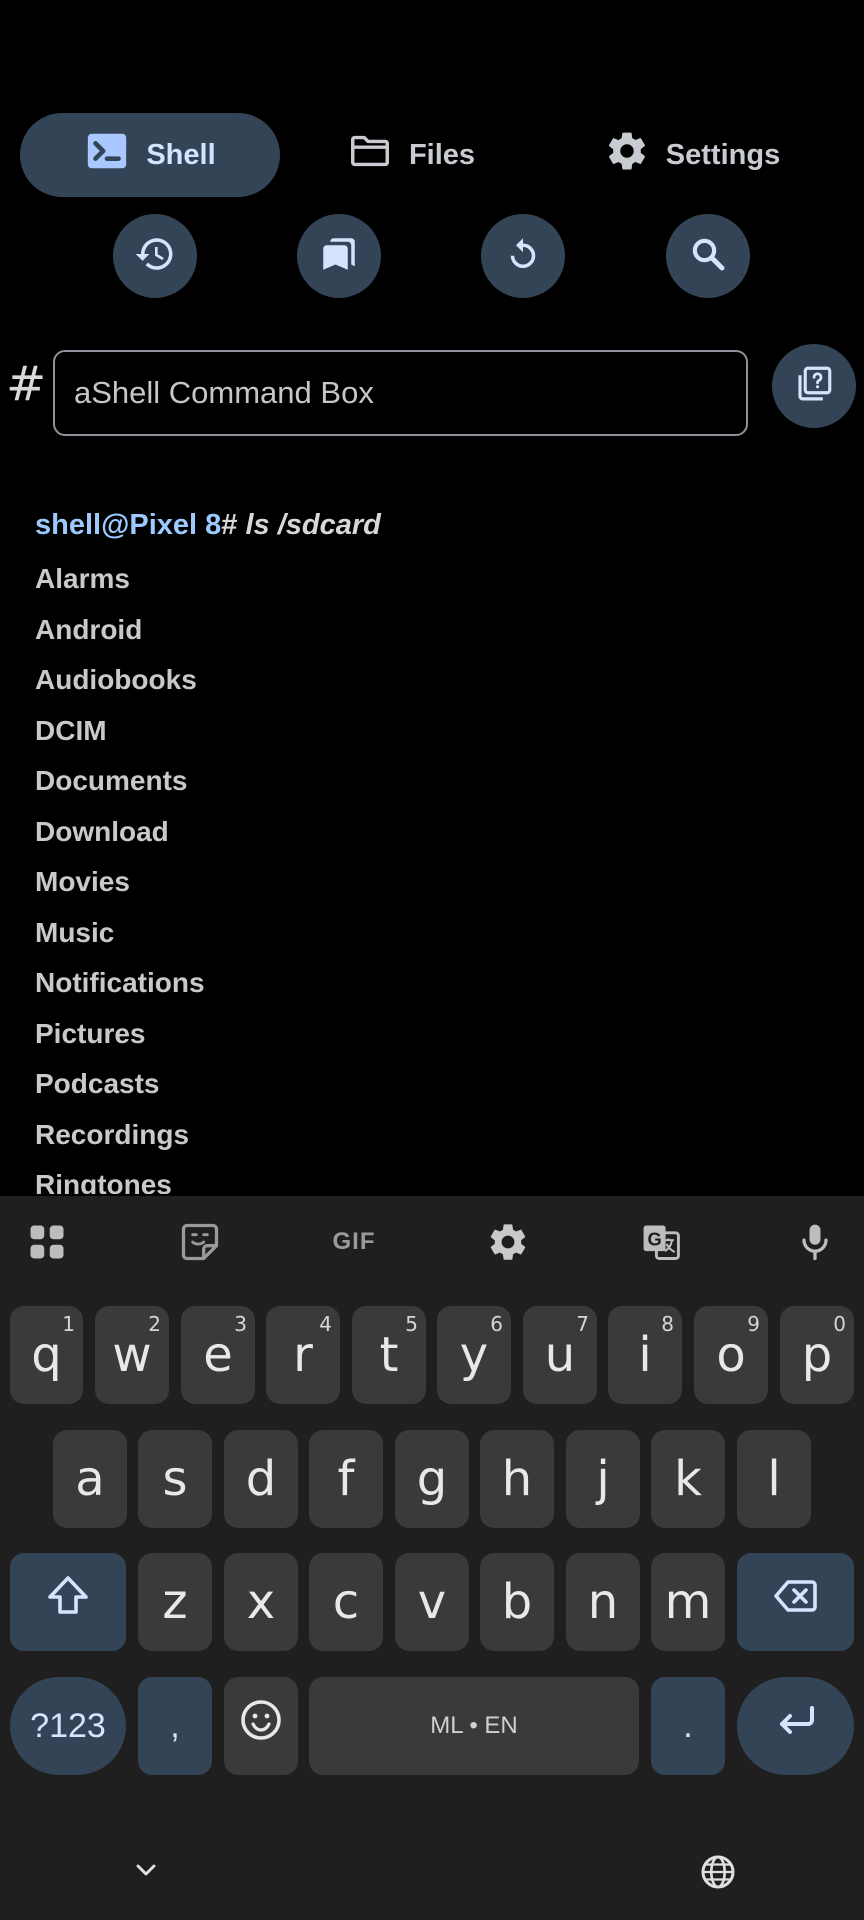  Describe the element at coordinates (718, 1872) in the screenshot. I see `globe-language-icon` at that location.